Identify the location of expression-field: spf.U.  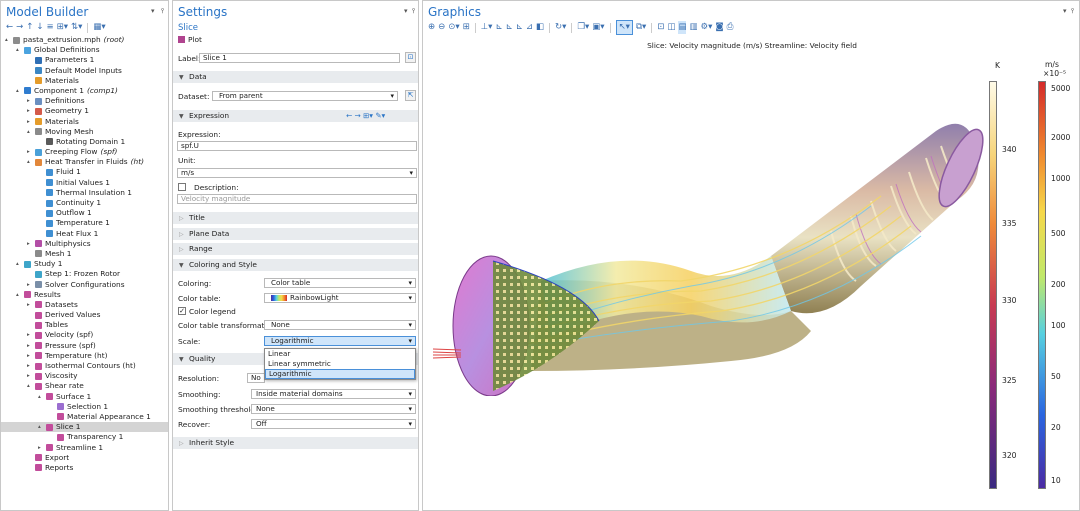
(297, 146).